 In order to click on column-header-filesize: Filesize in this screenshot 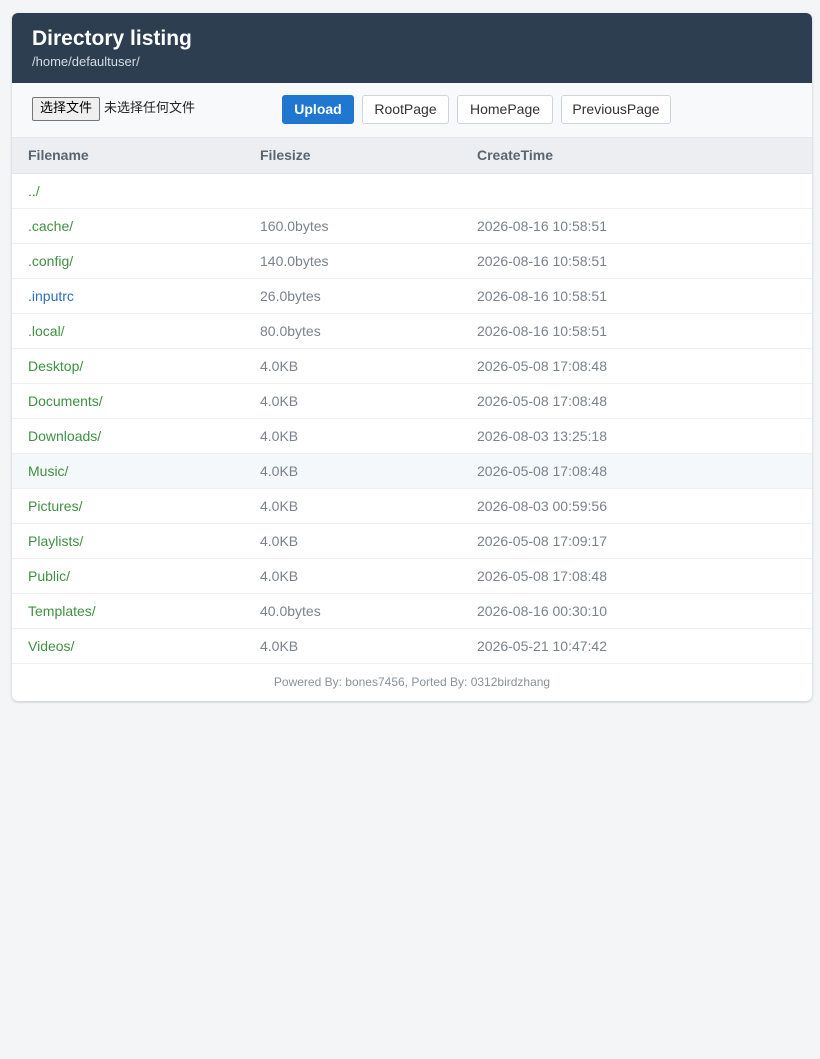, I will do `click(285, 155)`.